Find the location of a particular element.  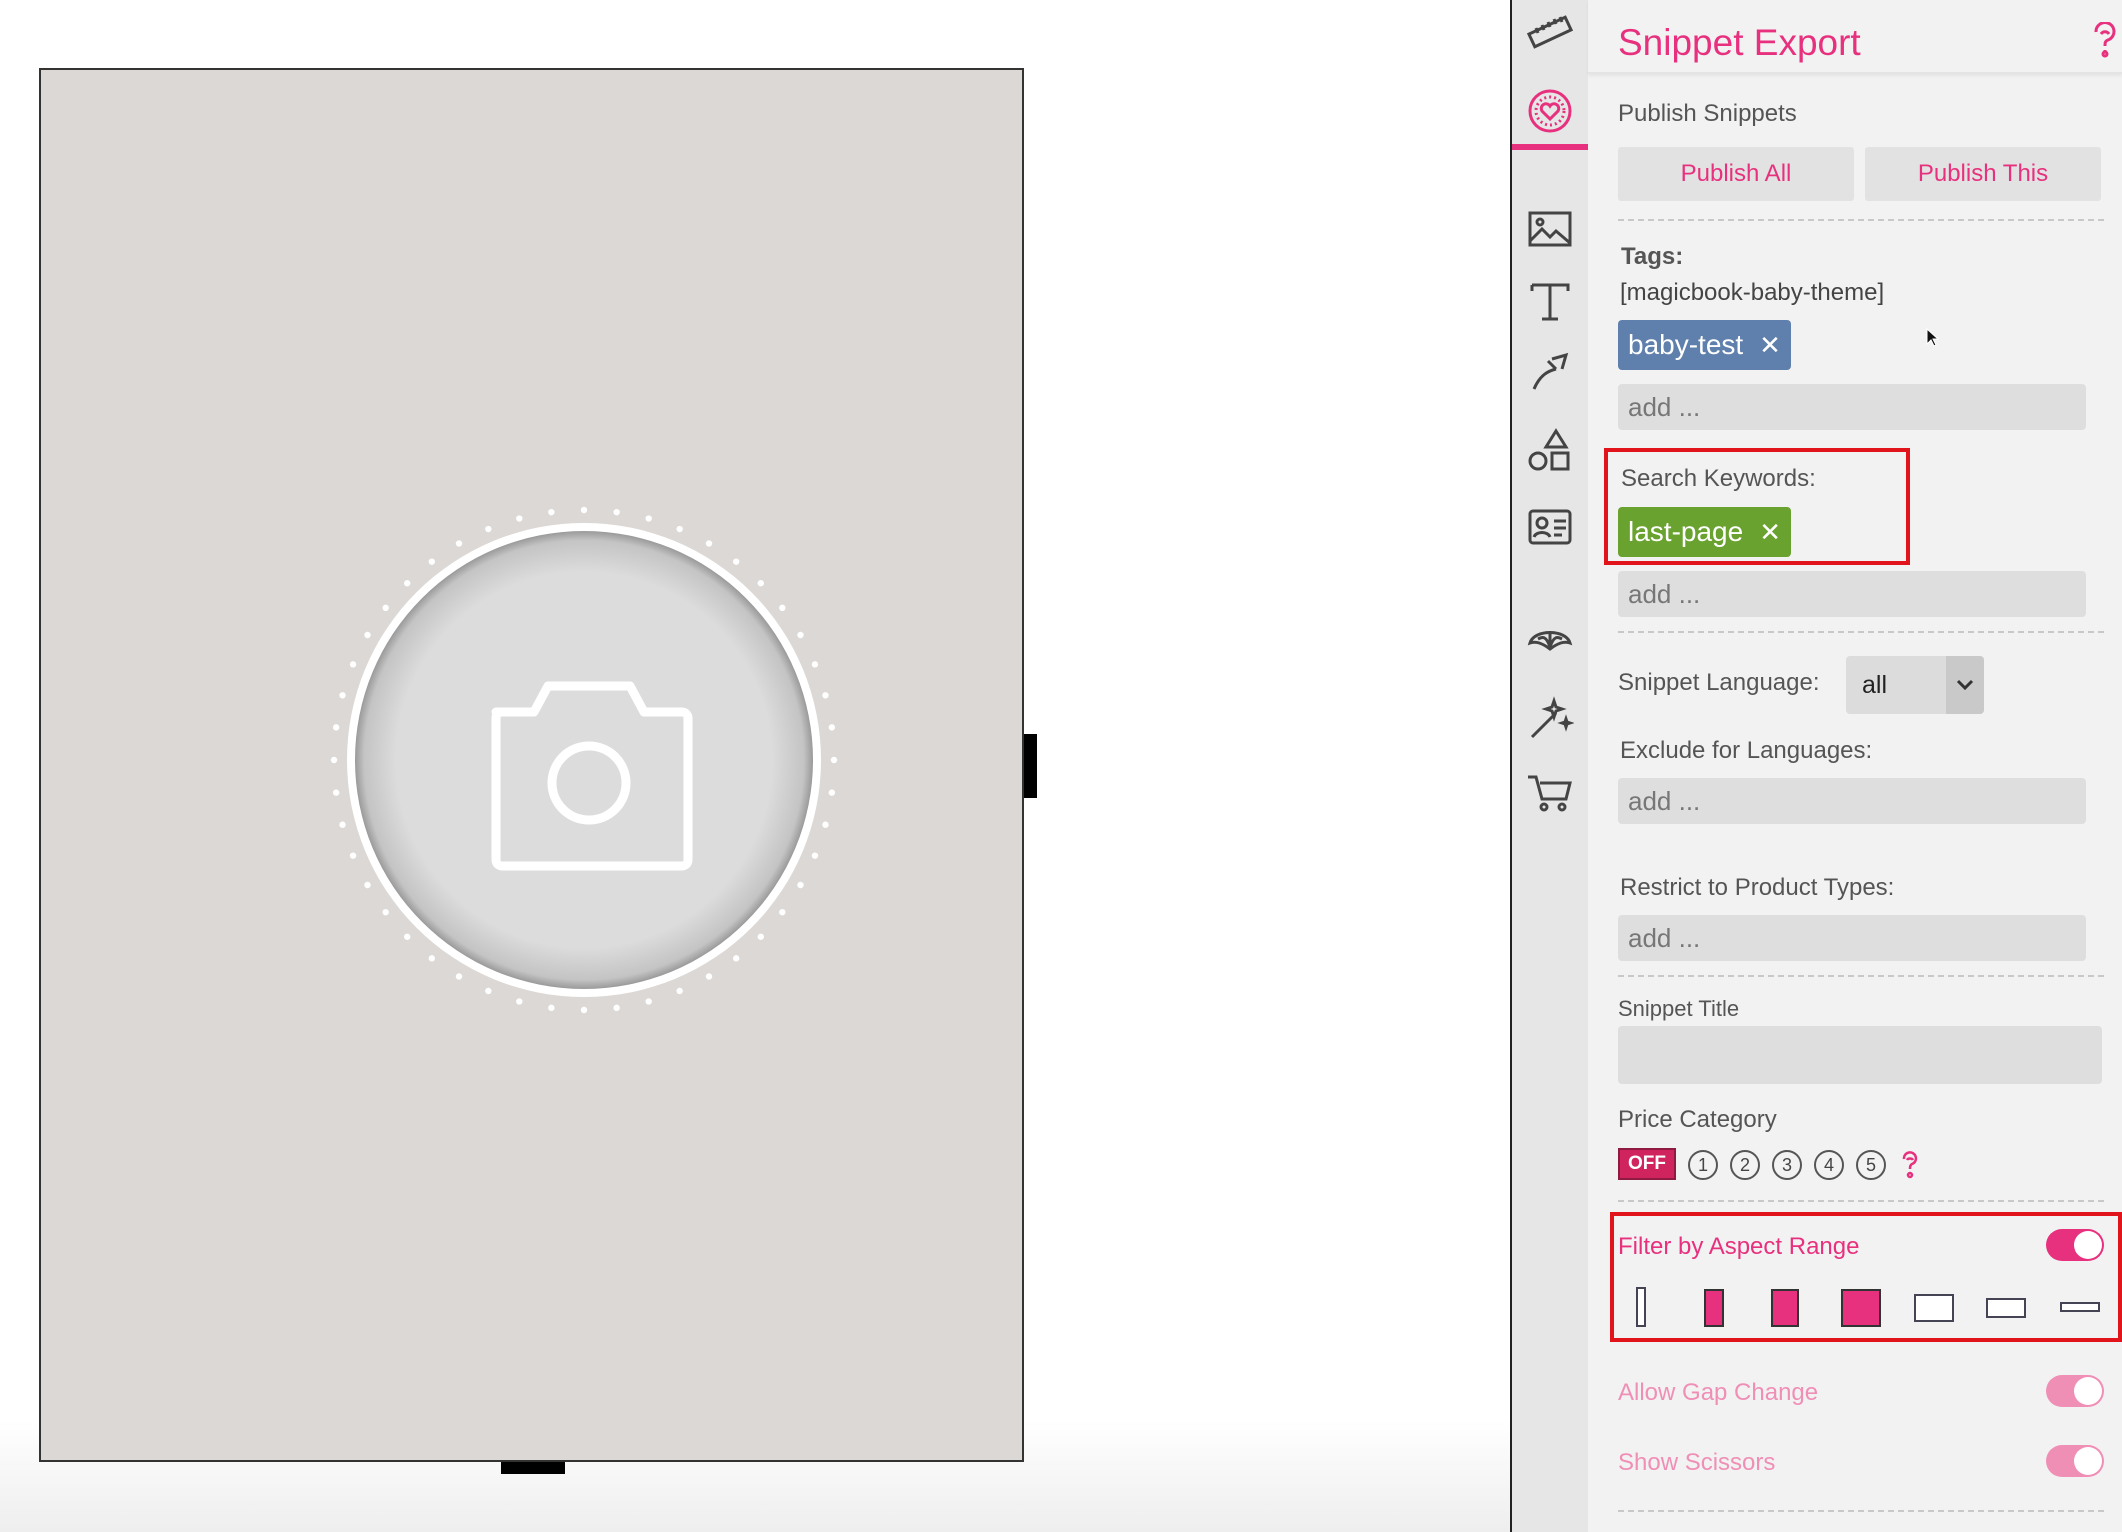

price-option-5: 5 is located at coordinates (1871, 1165).